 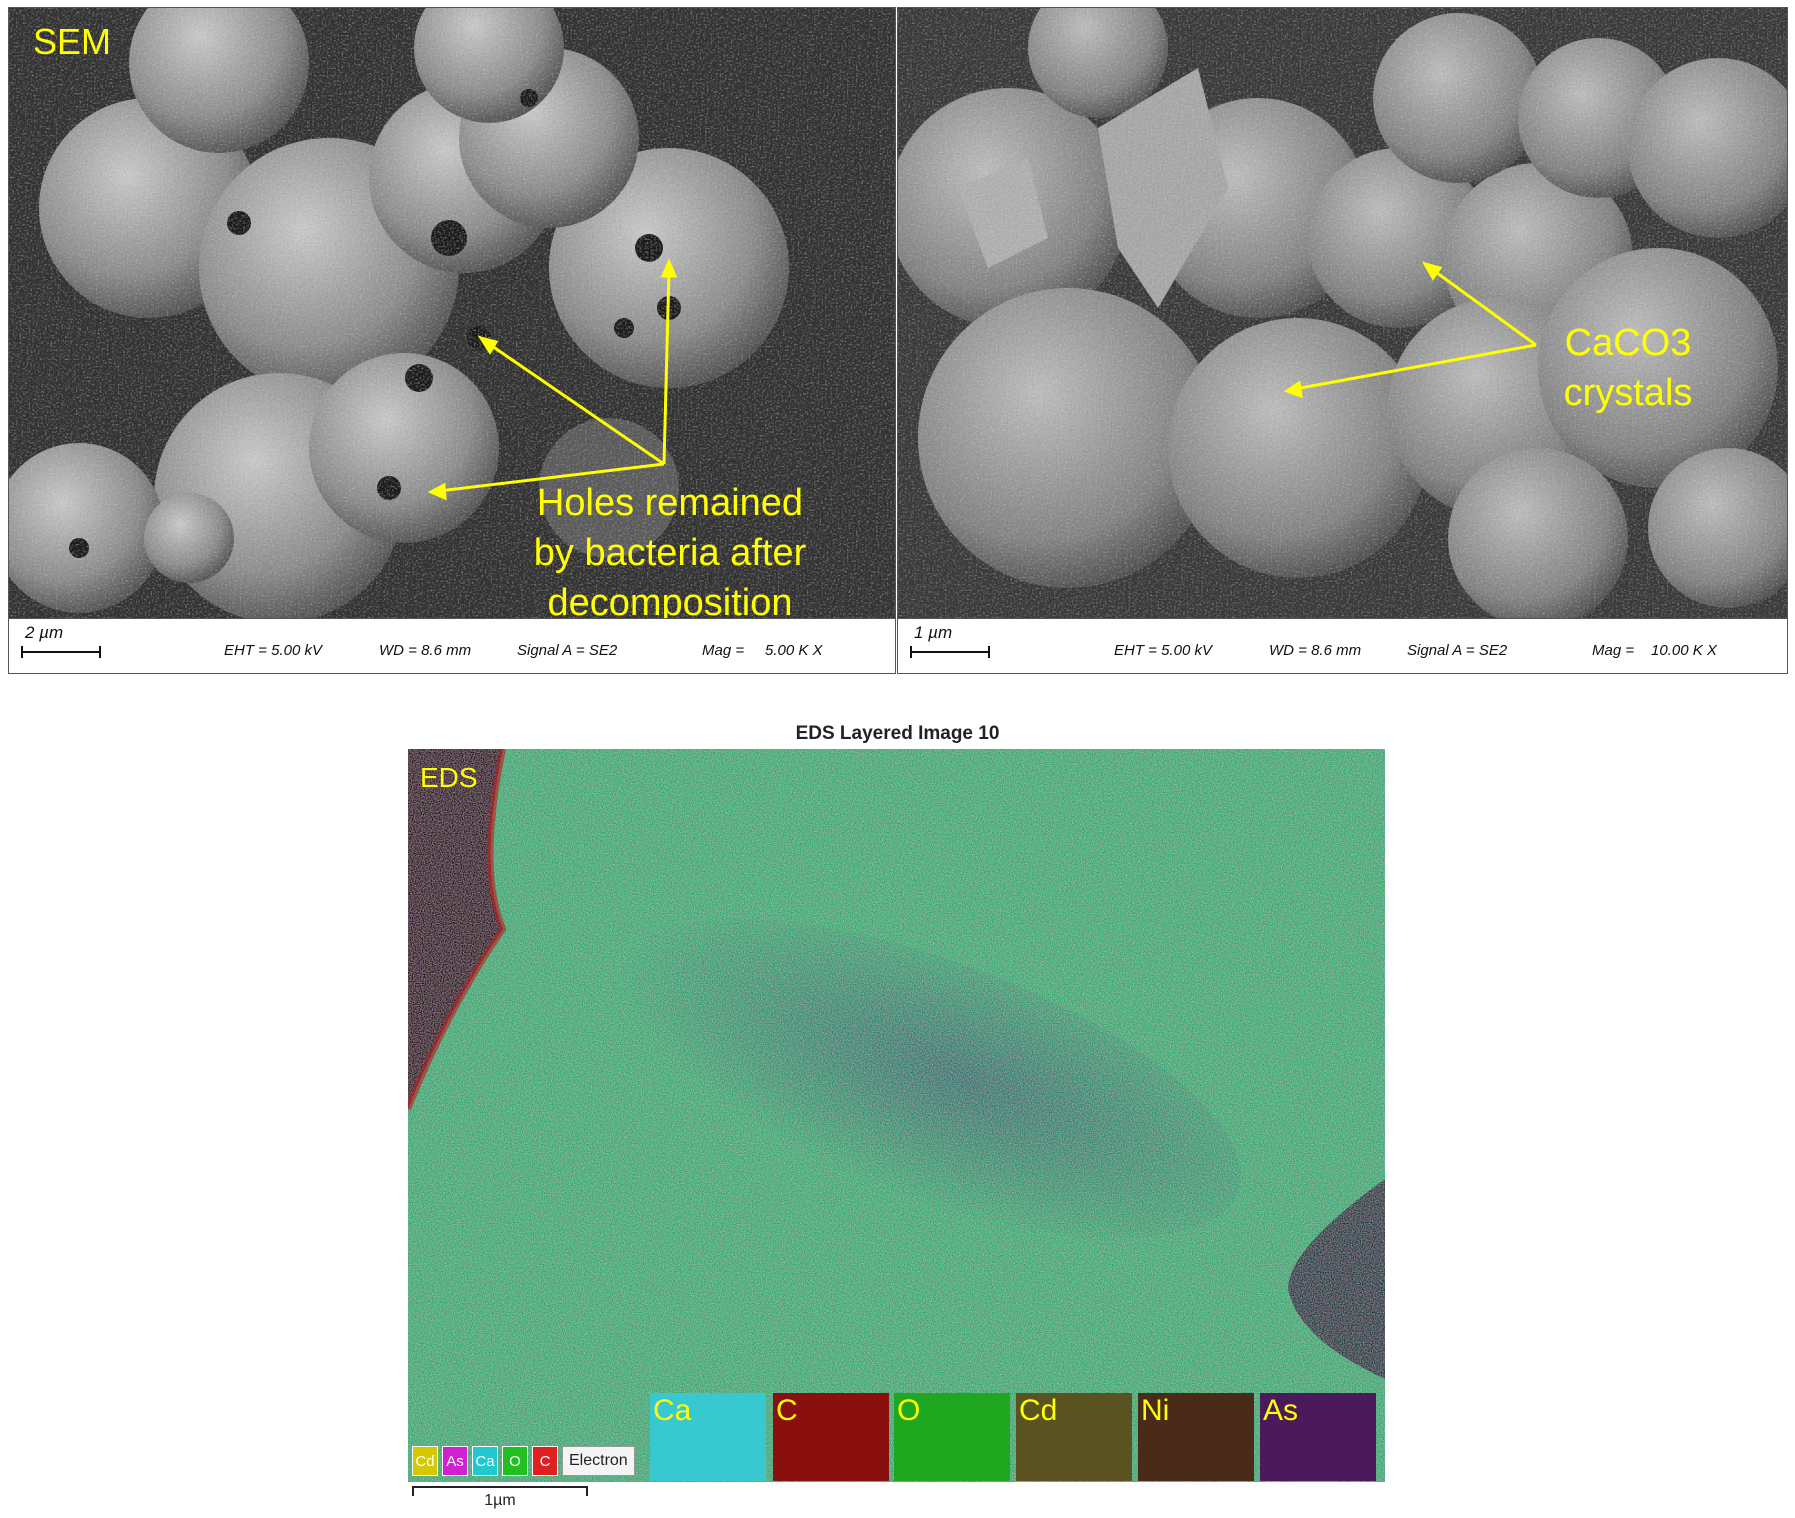 What do you see at coordinates (449, 777) in the screenshot?
I see `eds-corner-label: EDS` at bounding box center [449, 777].